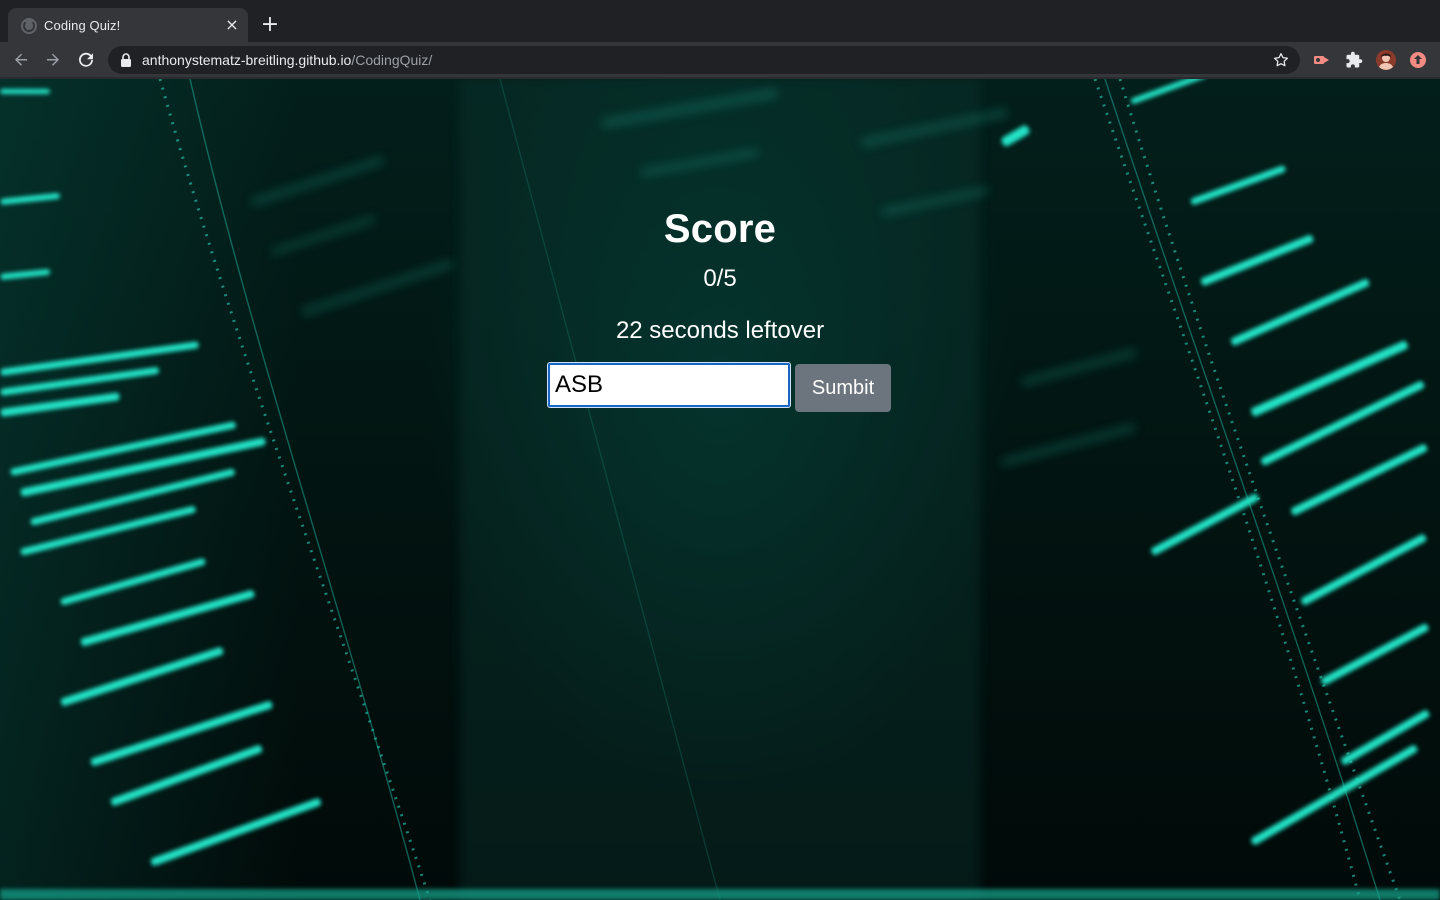  What do you see at coordinates (53, 60) in the screenshot?
I see `forward-arrow-icon` at bounding box center [53, 60].